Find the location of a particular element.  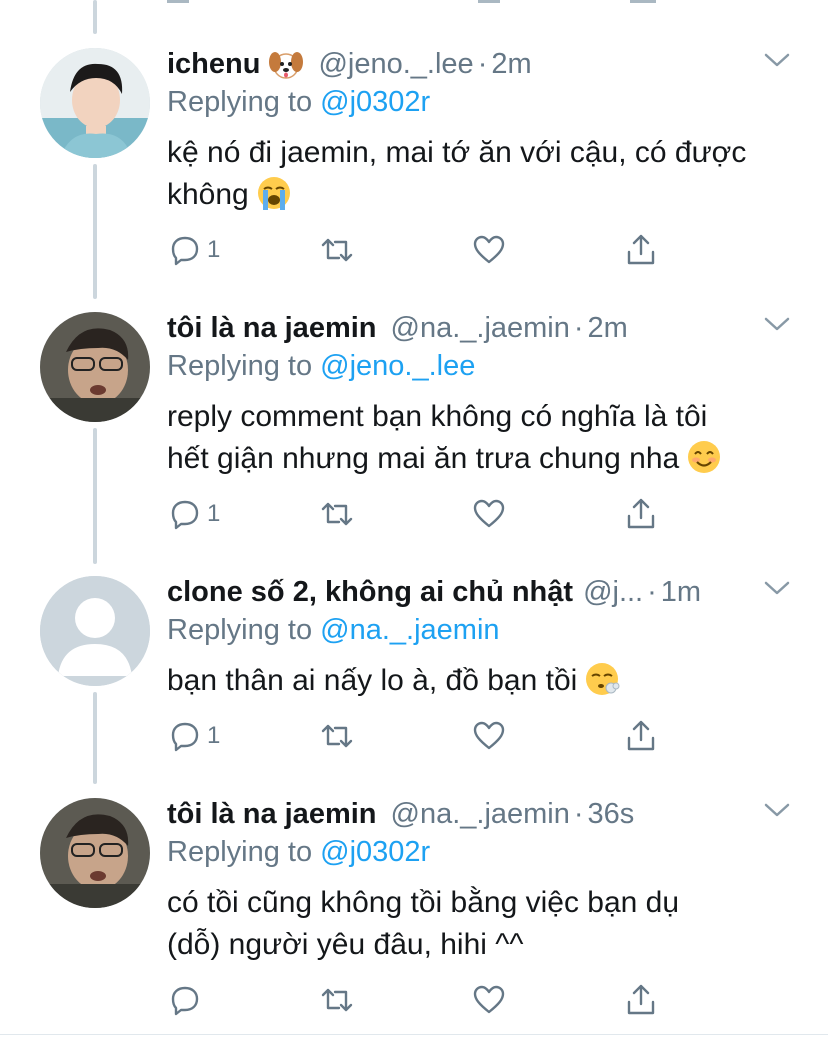

reply-mention-link: @jeno._.lee is located at coordinates (397, 366).